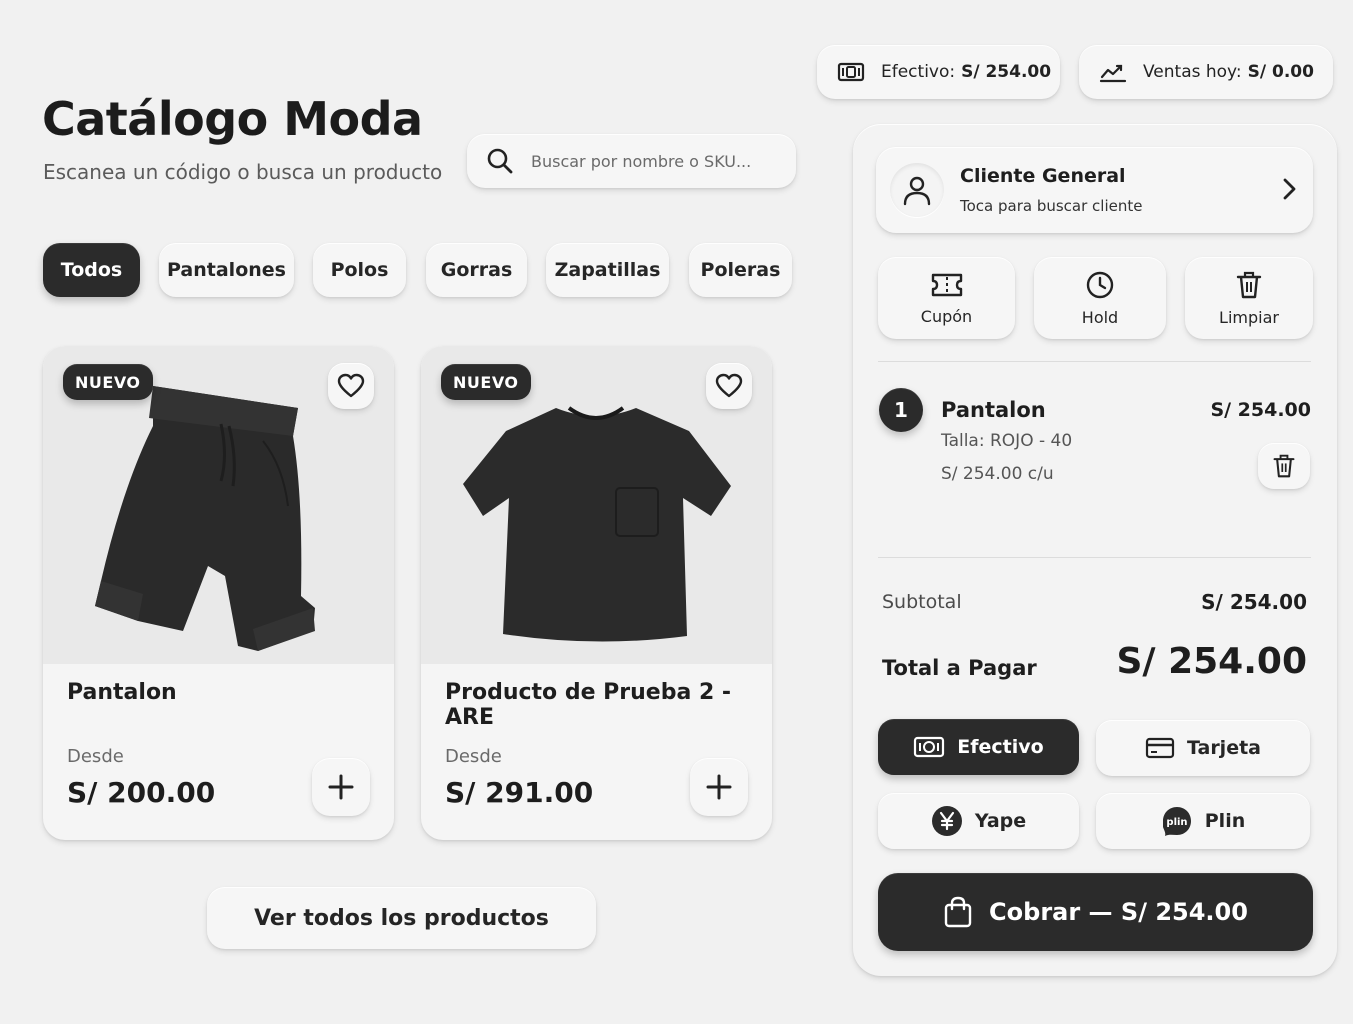 Image resolution: width=1353 pixels, height=1024 pixels. I want to click on payment-plin-button: plin Plin, so click(1203, 821).